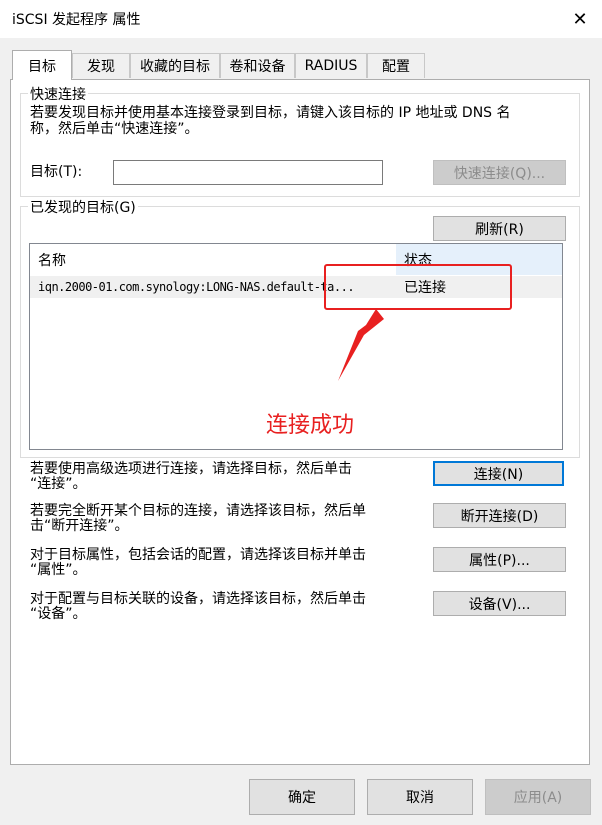 The image size is (602, 825). What do you see at coordinates (198, 599) in the screenshot?
I see `devices-description-line1: 对于配置与目标关联的设备，请选择该目标，然后单击` at bounding box center [198, 599].